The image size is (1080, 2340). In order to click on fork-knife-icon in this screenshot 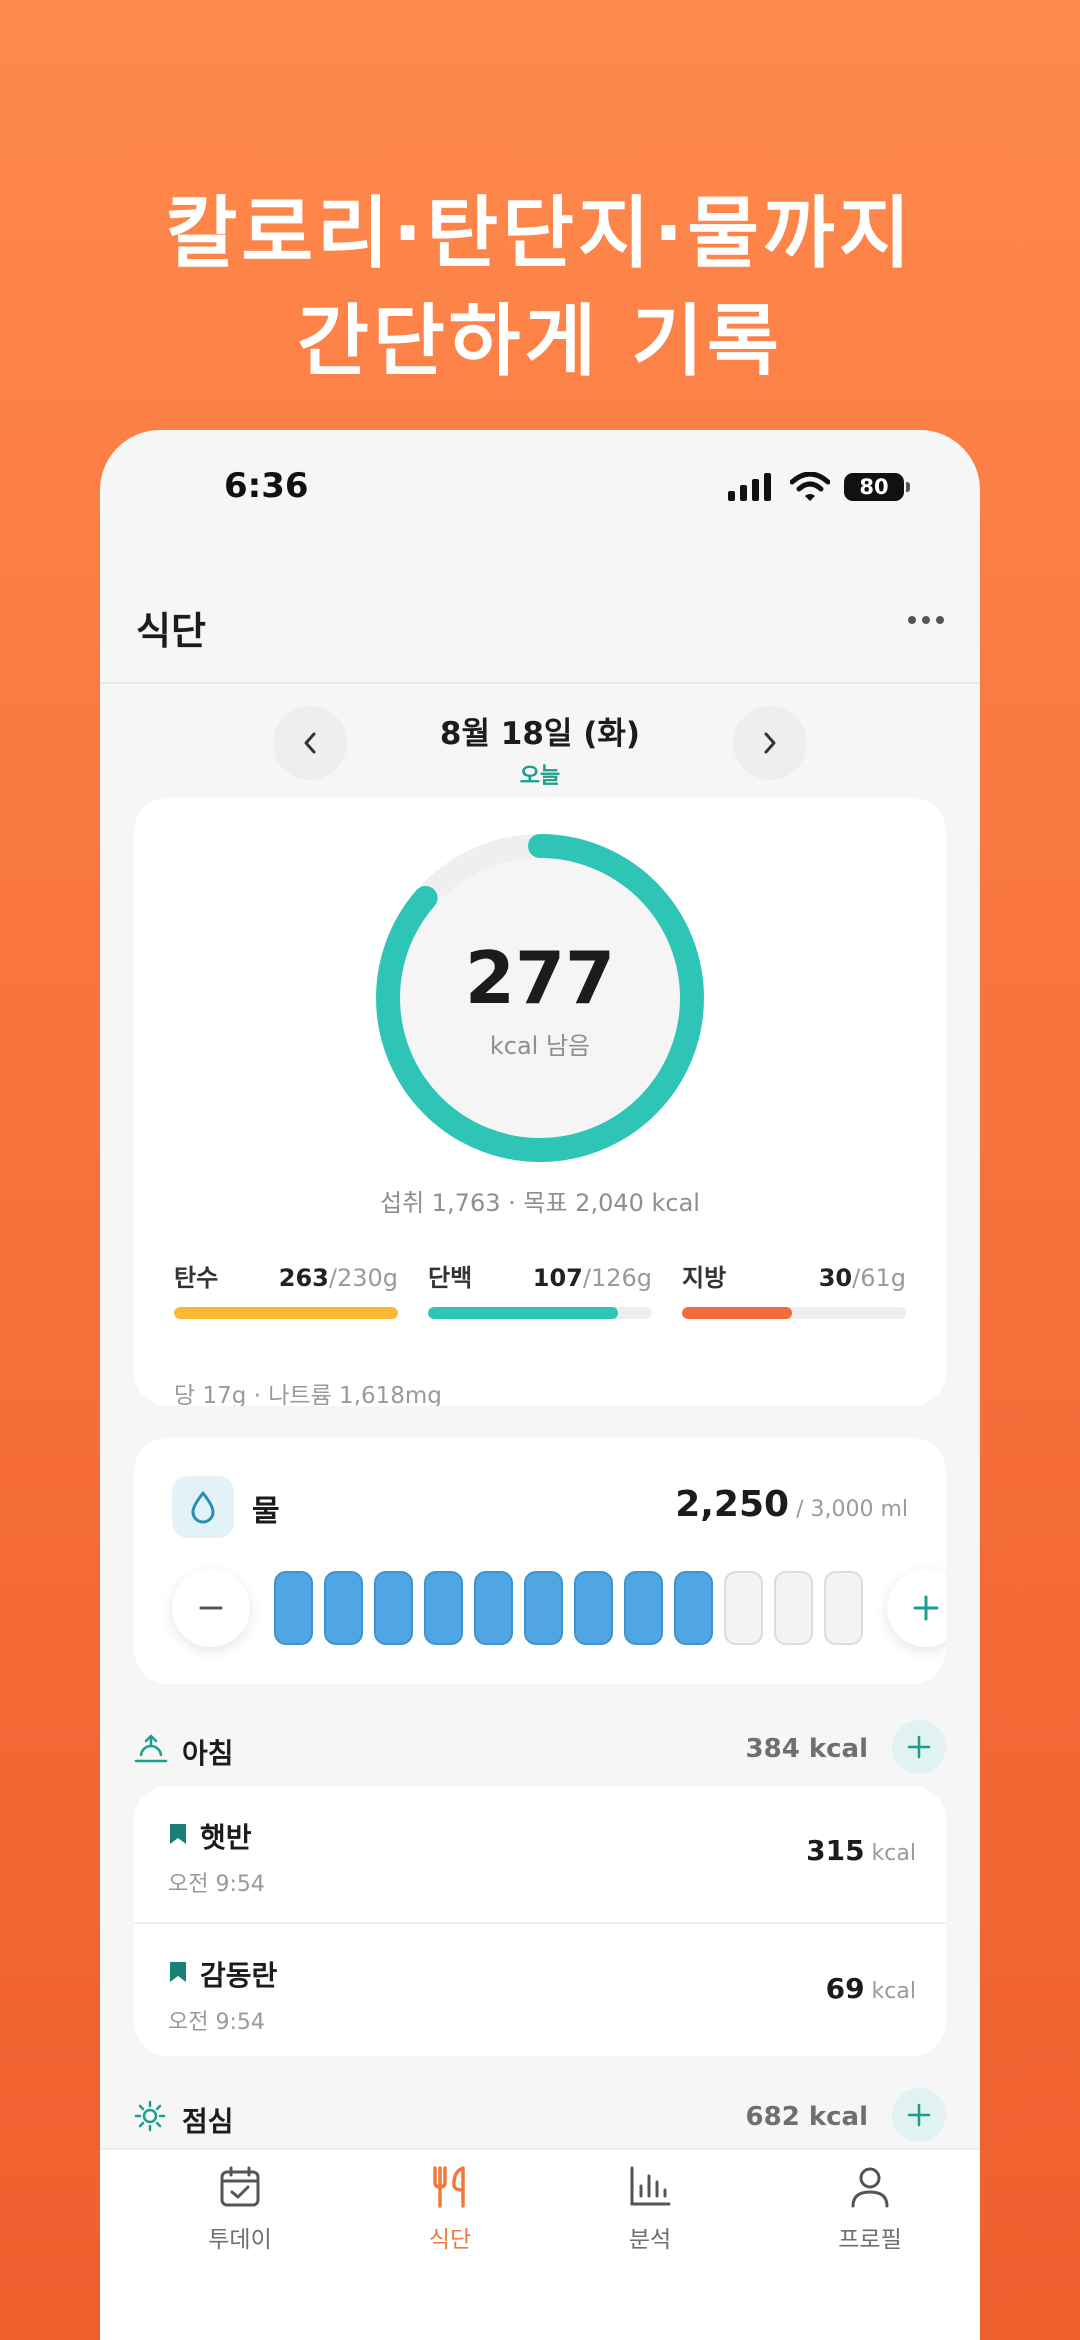, I will do `click(449, 2187)`.